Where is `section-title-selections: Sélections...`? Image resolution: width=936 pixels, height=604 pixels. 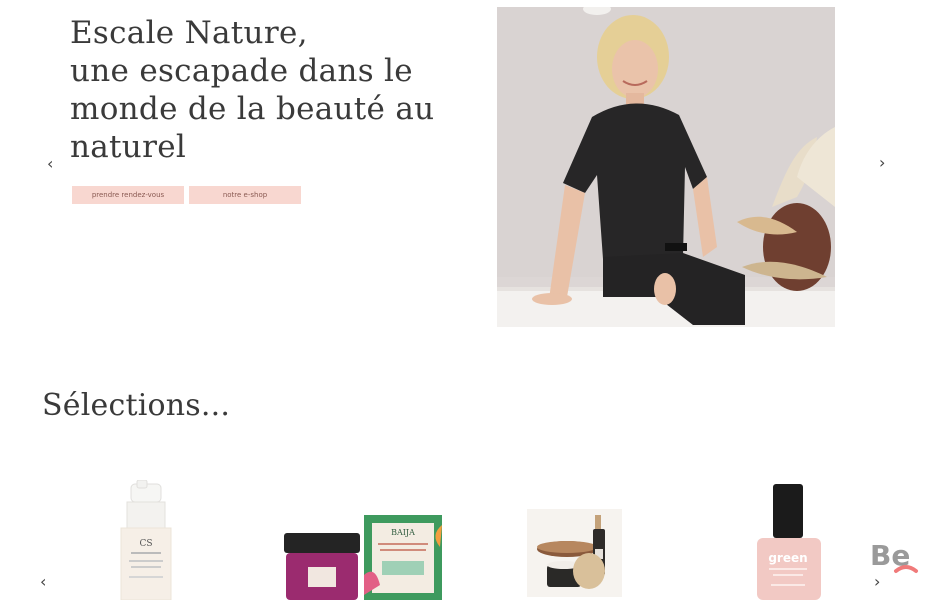
section-title-selections: Sélections... is located at coordinates (136, 405).